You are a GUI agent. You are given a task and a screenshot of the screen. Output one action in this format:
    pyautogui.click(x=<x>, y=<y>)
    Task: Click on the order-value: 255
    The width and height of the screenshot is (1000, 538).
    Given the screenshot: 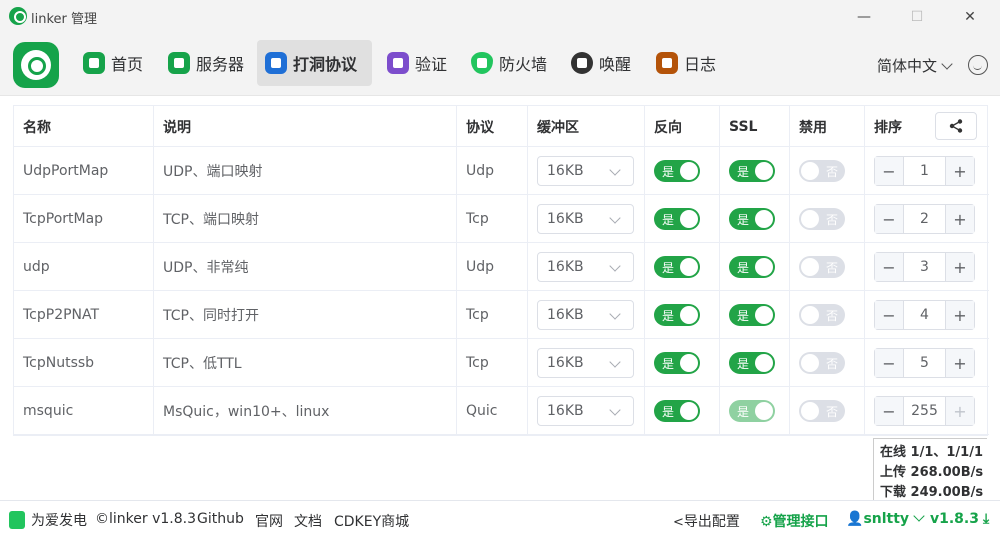 What is the action you would take?
    pyautogui.click(x=924, y=411)
    